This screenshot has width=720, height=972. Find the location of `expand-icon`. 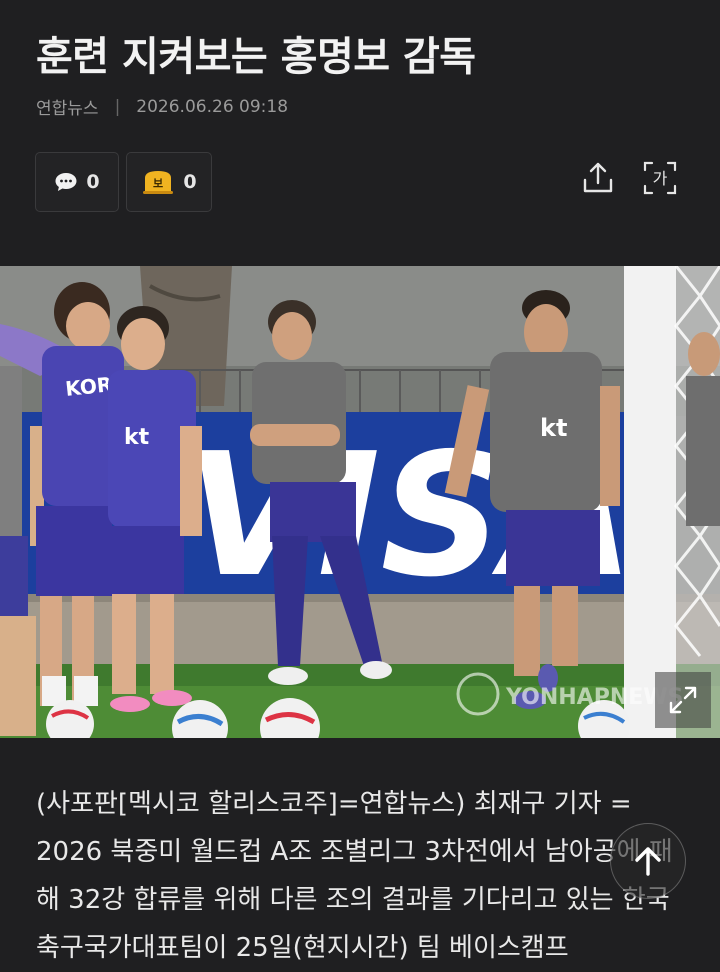

expand-icon is located at coordinates (683, 700).